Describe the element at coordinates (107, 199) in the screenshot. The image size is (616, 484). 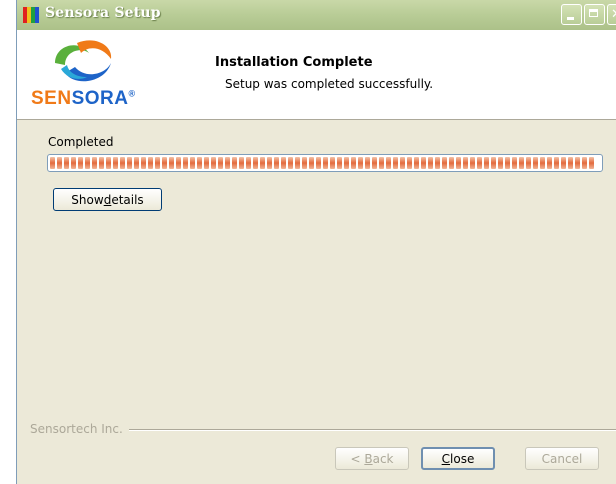
I see `show-details-button: Show d etails` at that location.